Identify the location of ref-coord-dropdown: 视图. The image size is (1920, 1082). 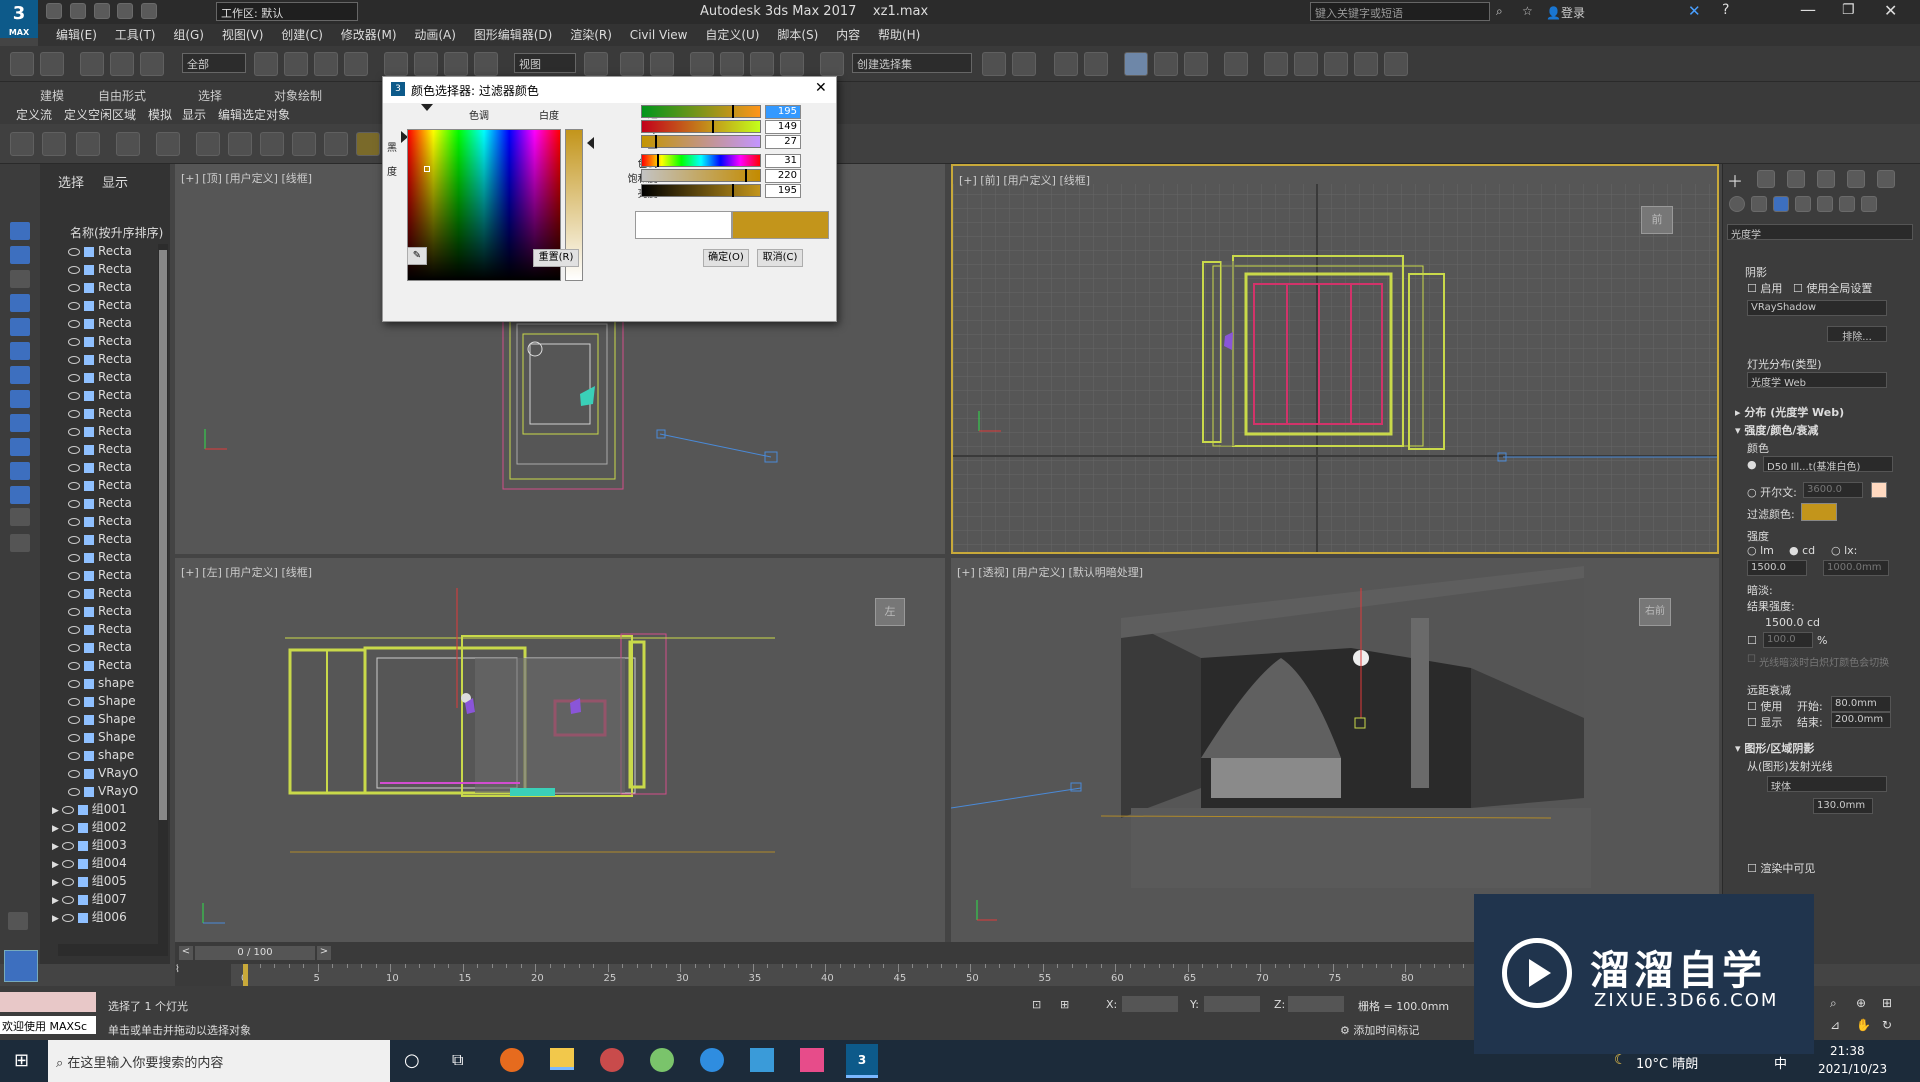
(545, 63).